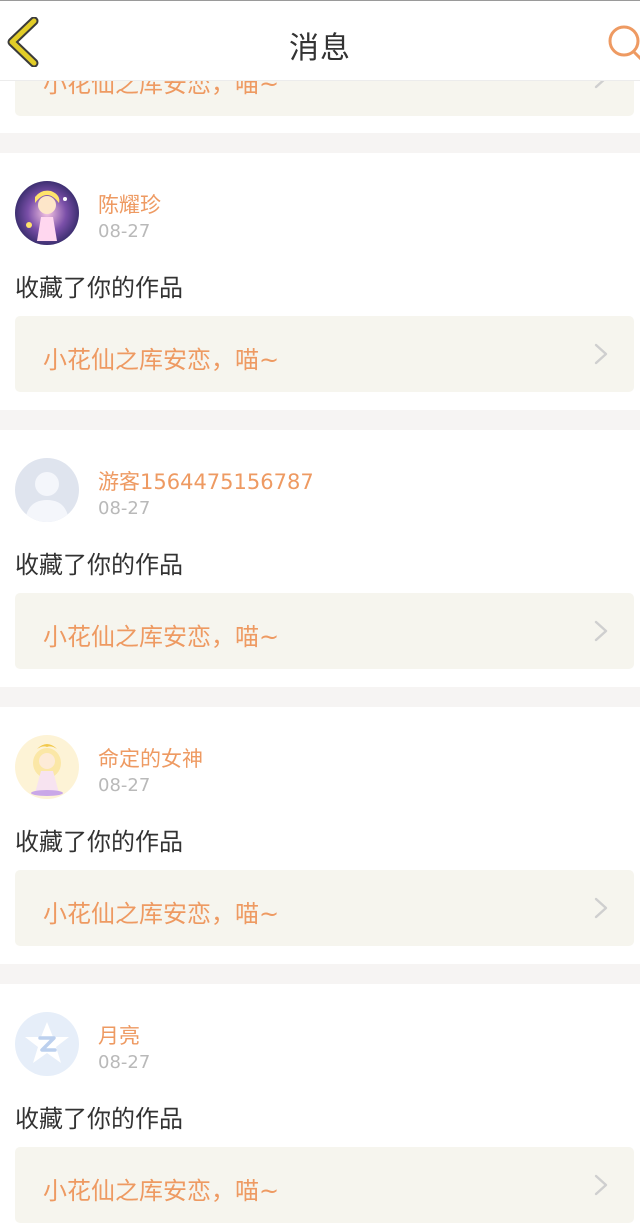  I want to click on username: 命定的女神, so click(150, 758).